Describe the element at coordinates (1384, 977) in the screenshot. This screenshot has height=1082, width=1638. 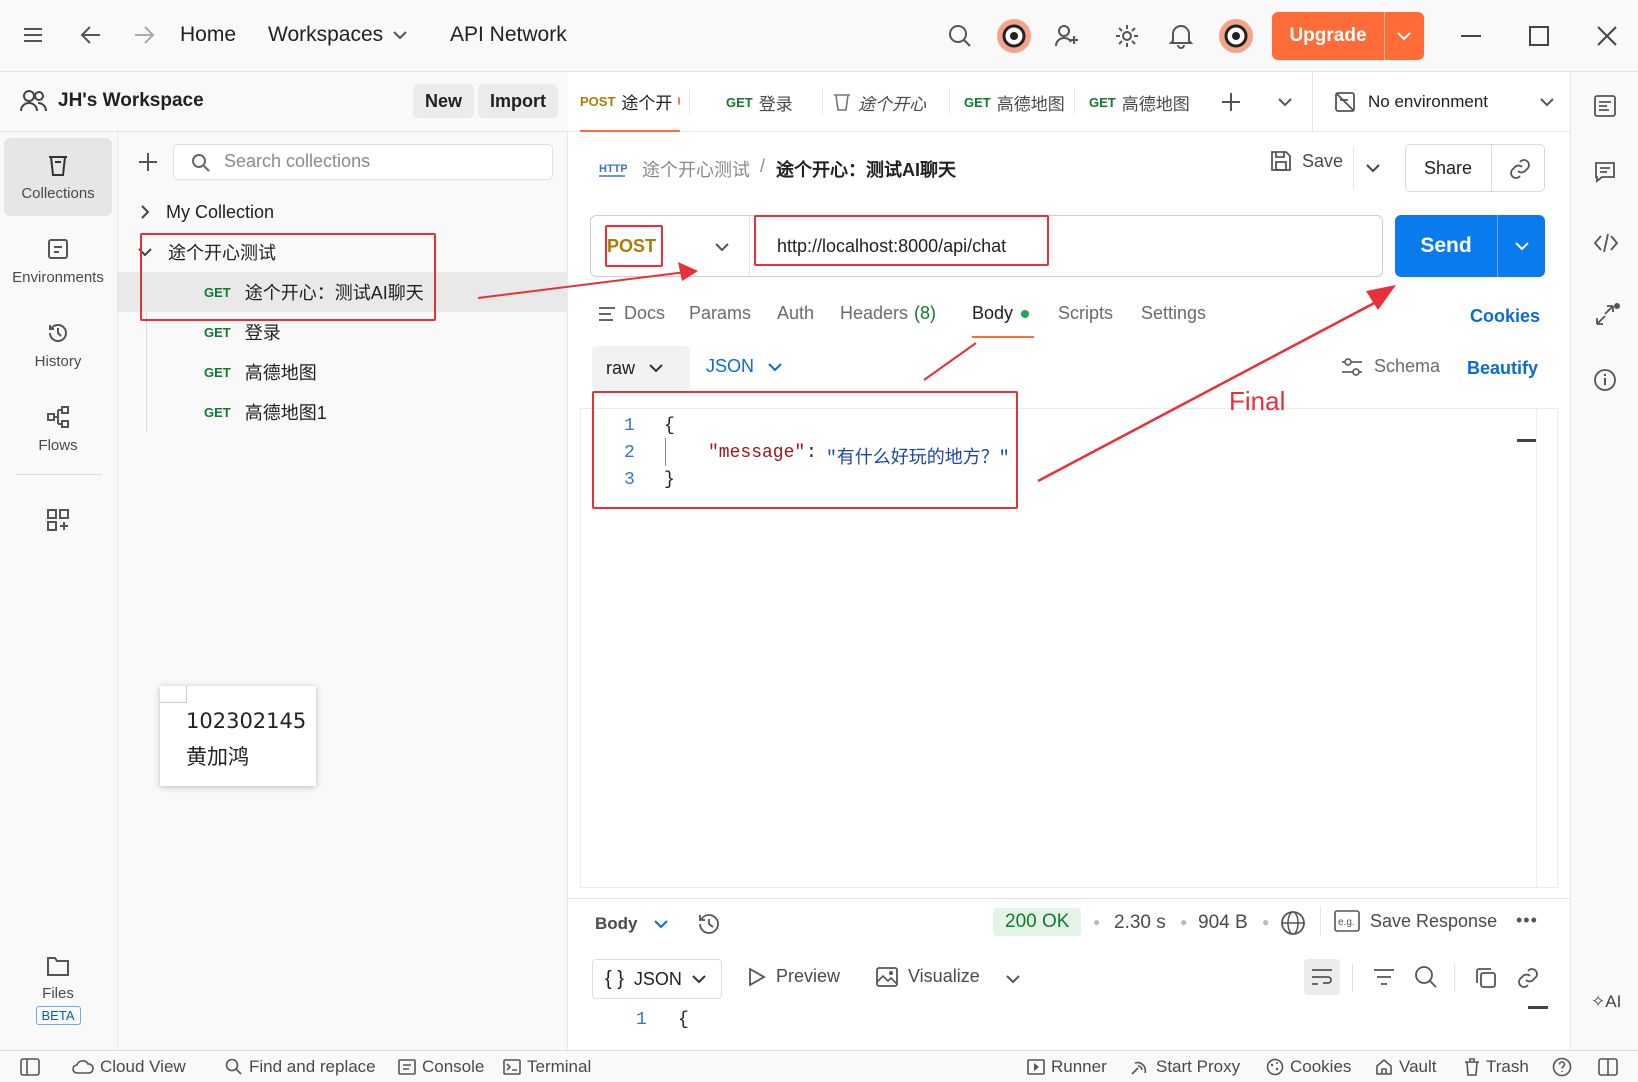
I see `filter-icon` at that location.